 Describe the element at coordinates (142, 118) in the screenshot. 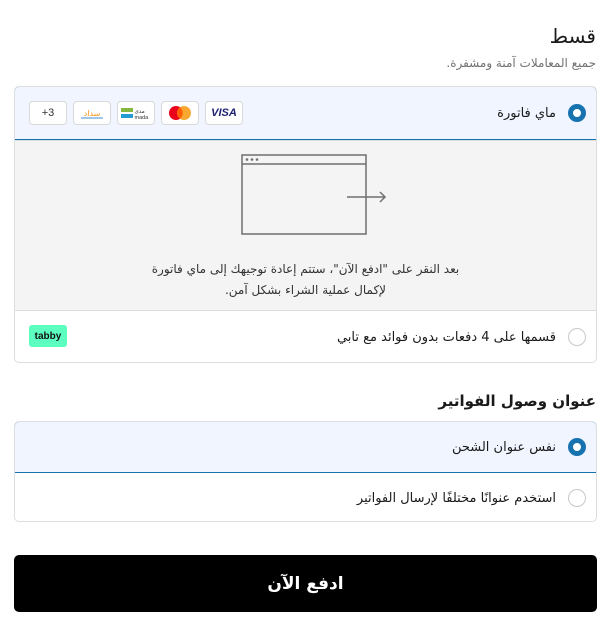

I see `svg-text: mada` at that location.